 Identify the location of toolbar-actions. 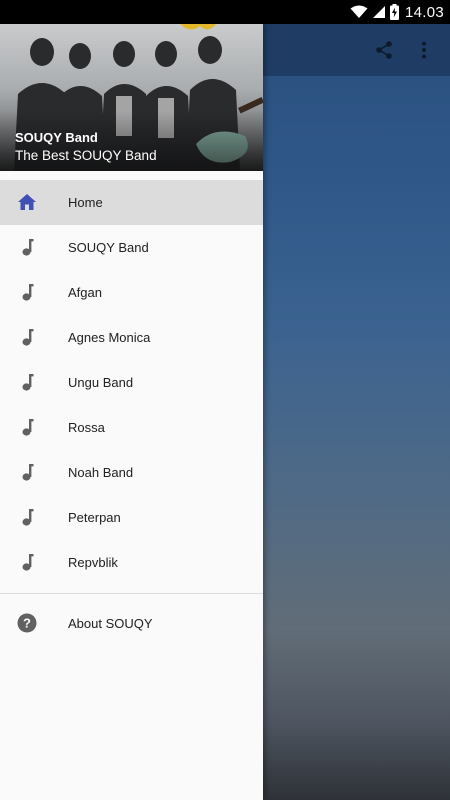
(404, 50).